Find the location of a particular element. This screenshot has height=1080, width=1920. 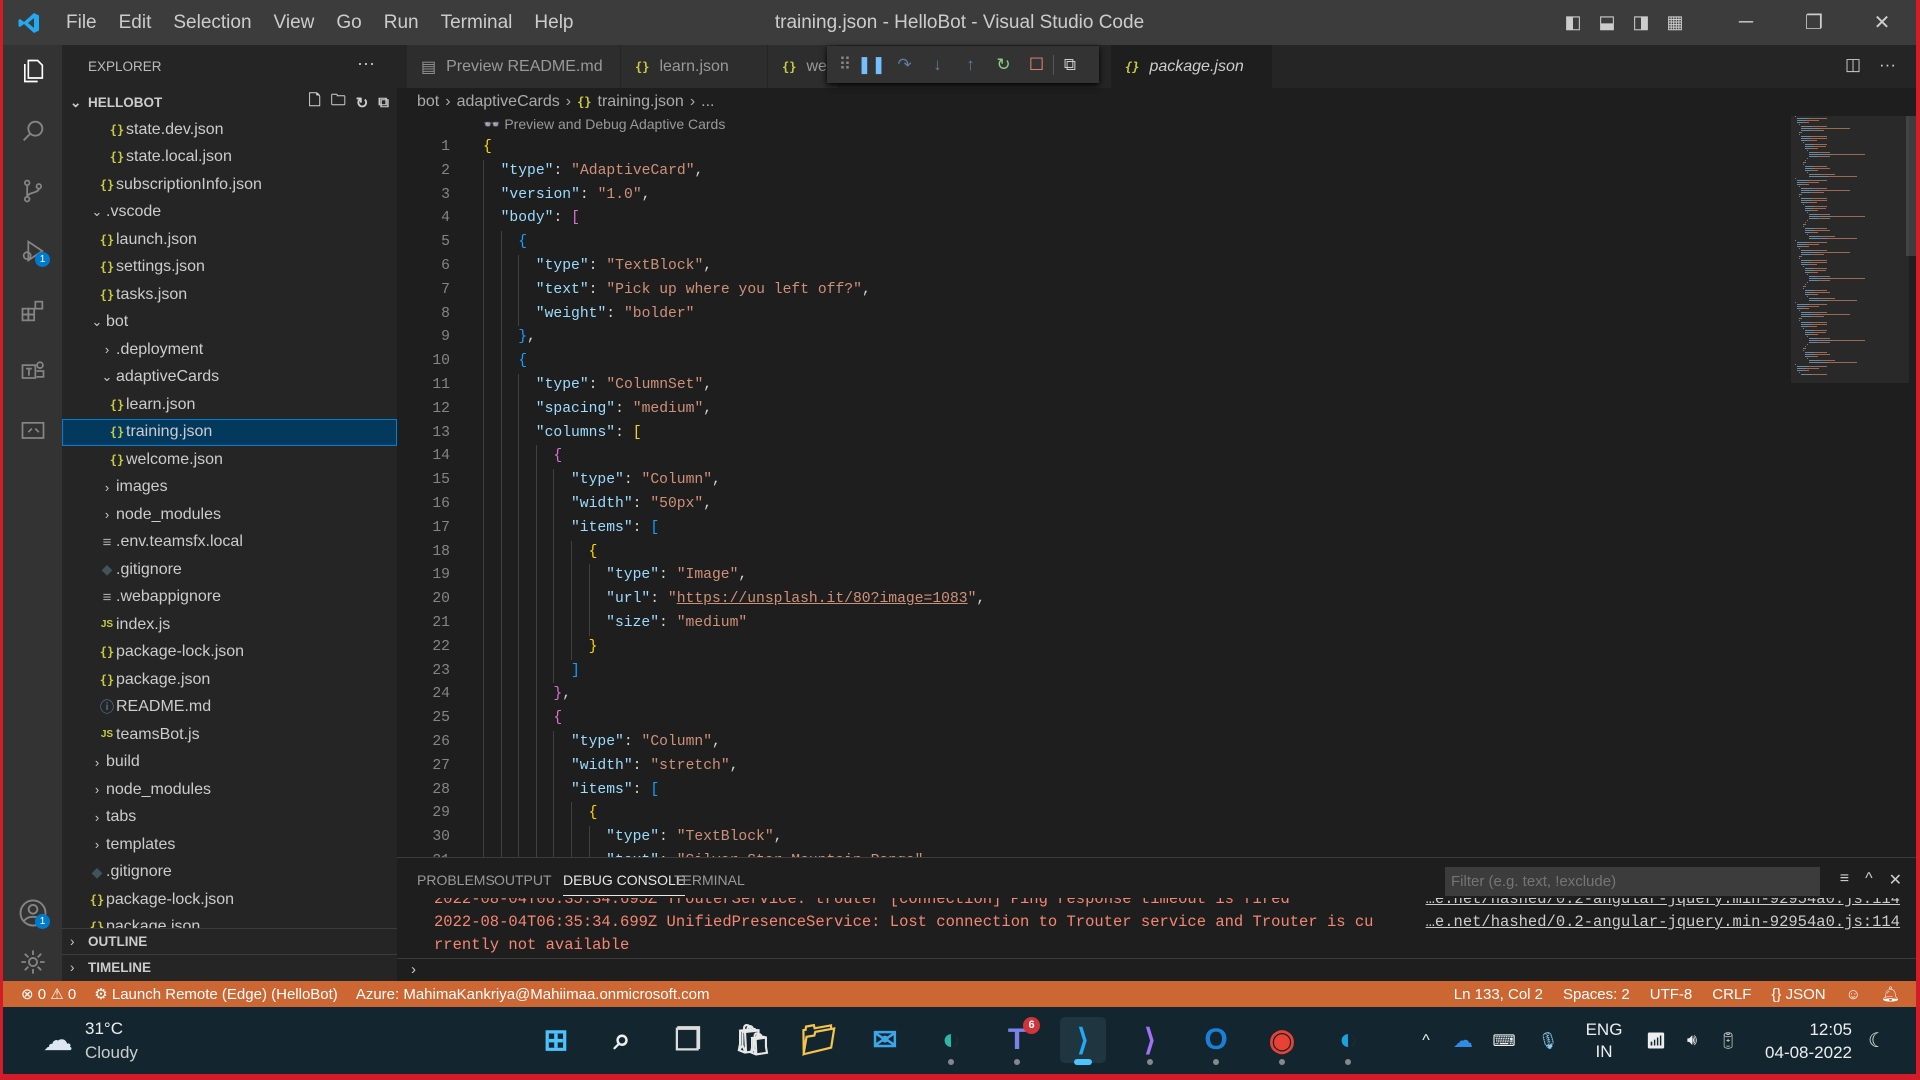

explorer-icon is located at coordinates (32, 71).